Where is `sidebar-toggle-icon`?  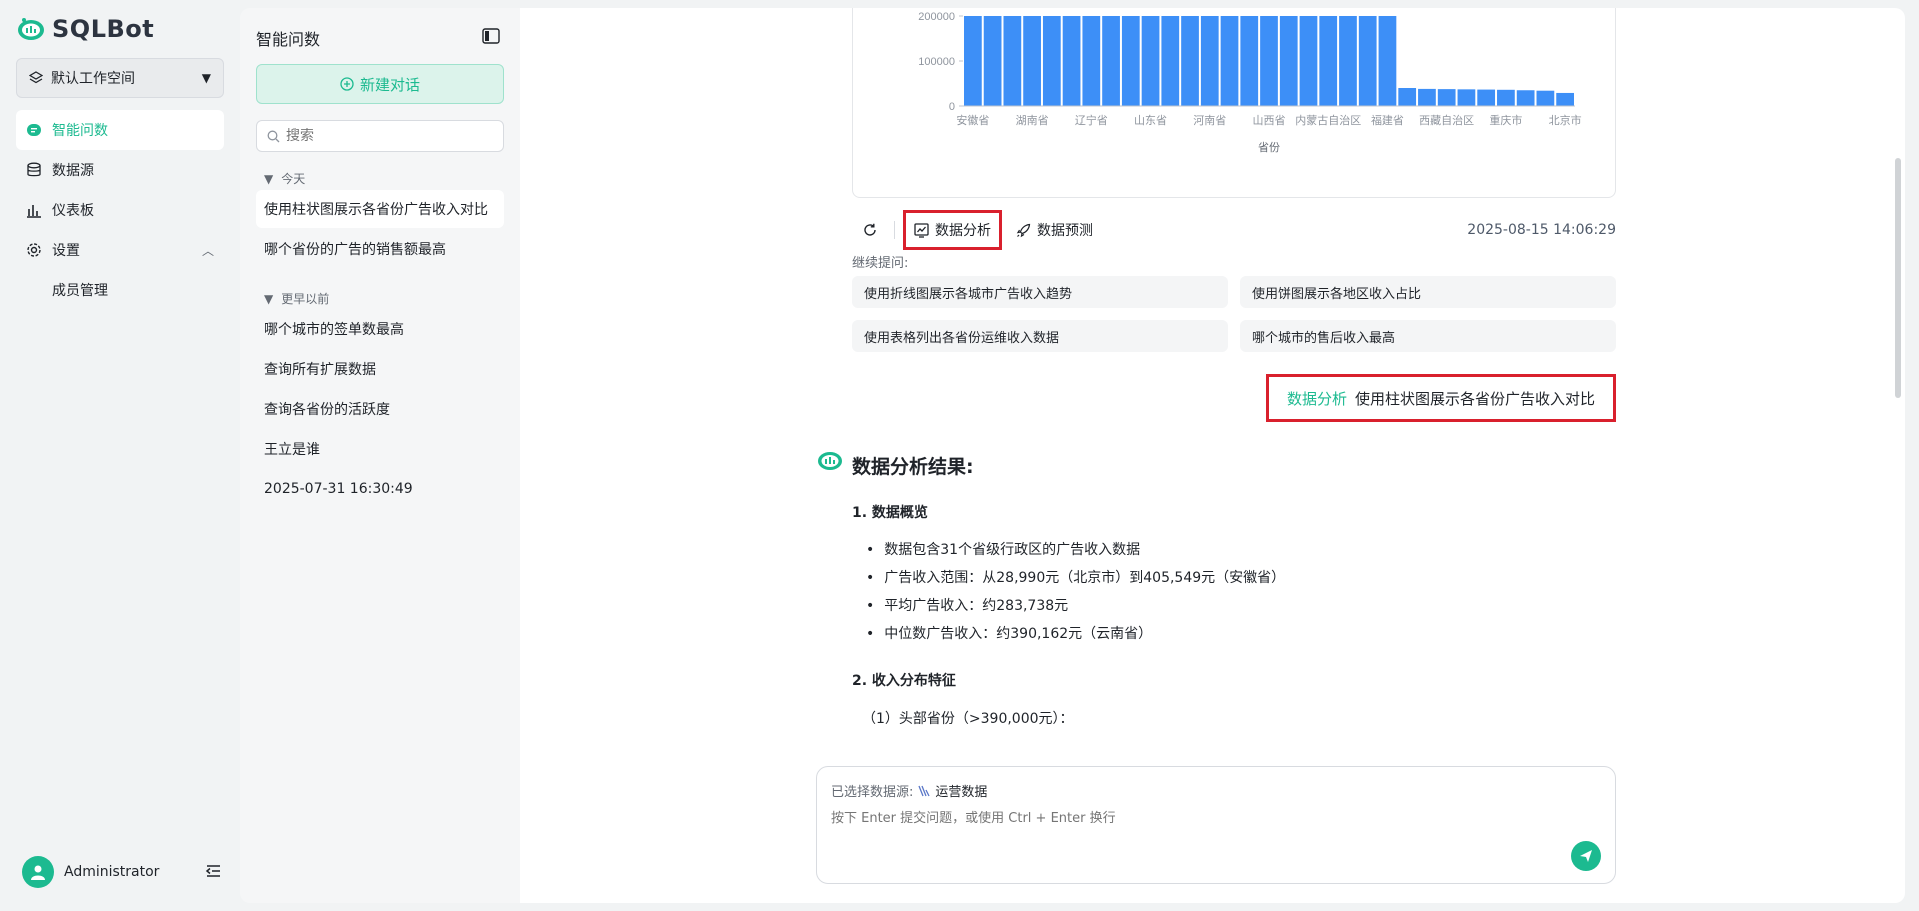 sidebar-toggle-icon is located at coordinates (491, 36).